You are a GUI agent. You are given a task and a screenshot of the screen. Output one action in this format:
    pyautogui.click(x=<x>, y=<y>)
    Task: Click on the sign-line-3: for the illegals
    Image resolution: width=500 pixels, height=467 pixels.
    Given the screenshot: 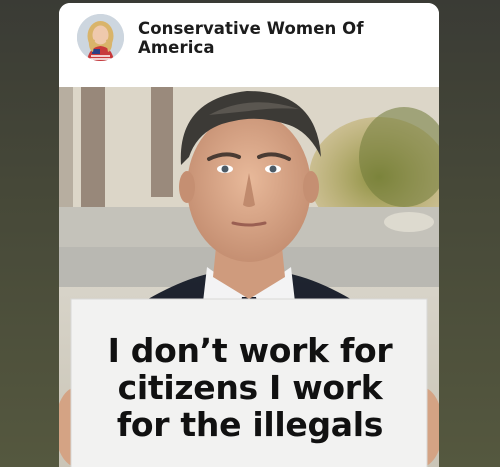 What is the action you would take?
    pyautogui.click(x=250, y=424)
    